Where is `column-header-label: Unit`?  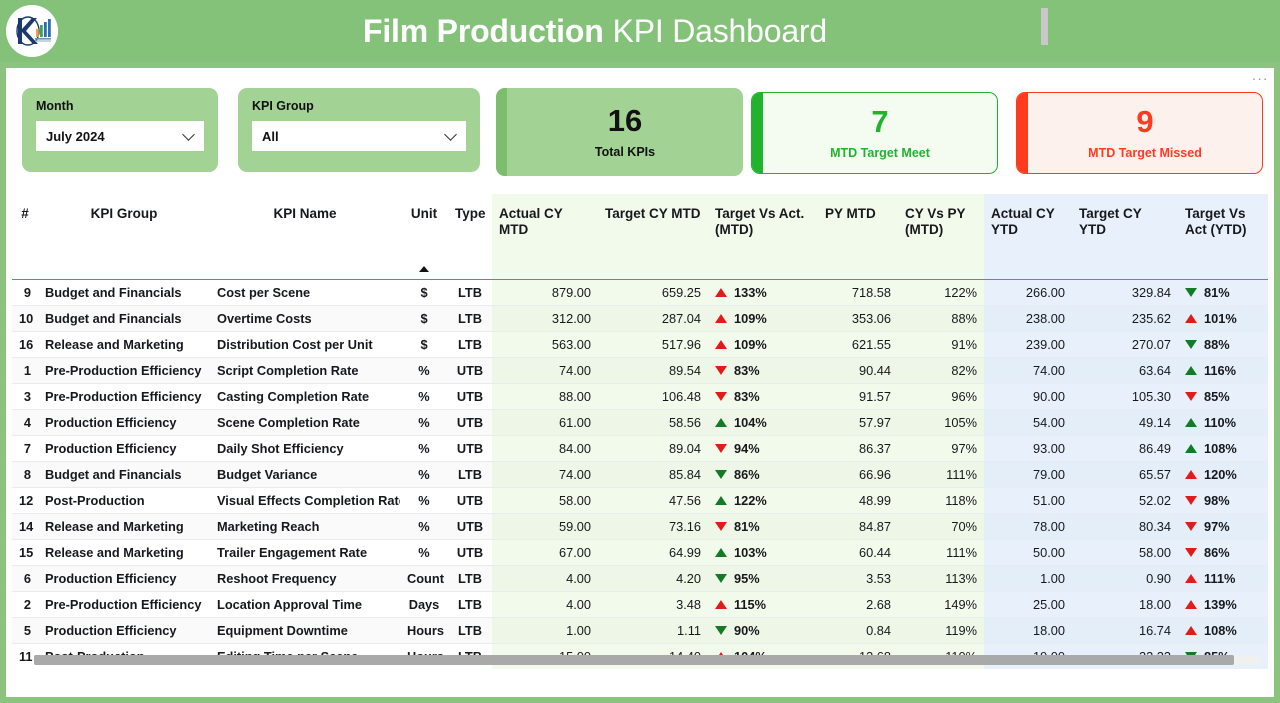
column-header-label: Unit is located at coordinates (424, 213).